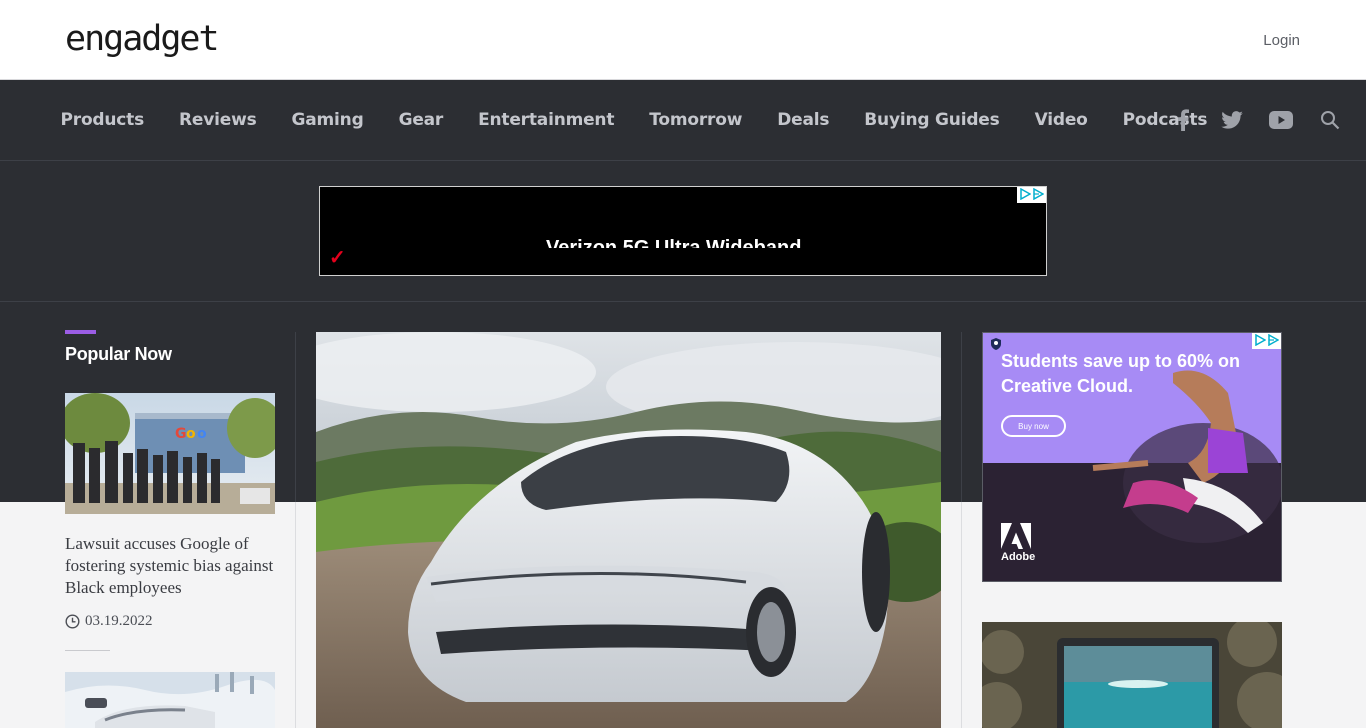  I want to click on section-accent-bar, so click(80, 332).